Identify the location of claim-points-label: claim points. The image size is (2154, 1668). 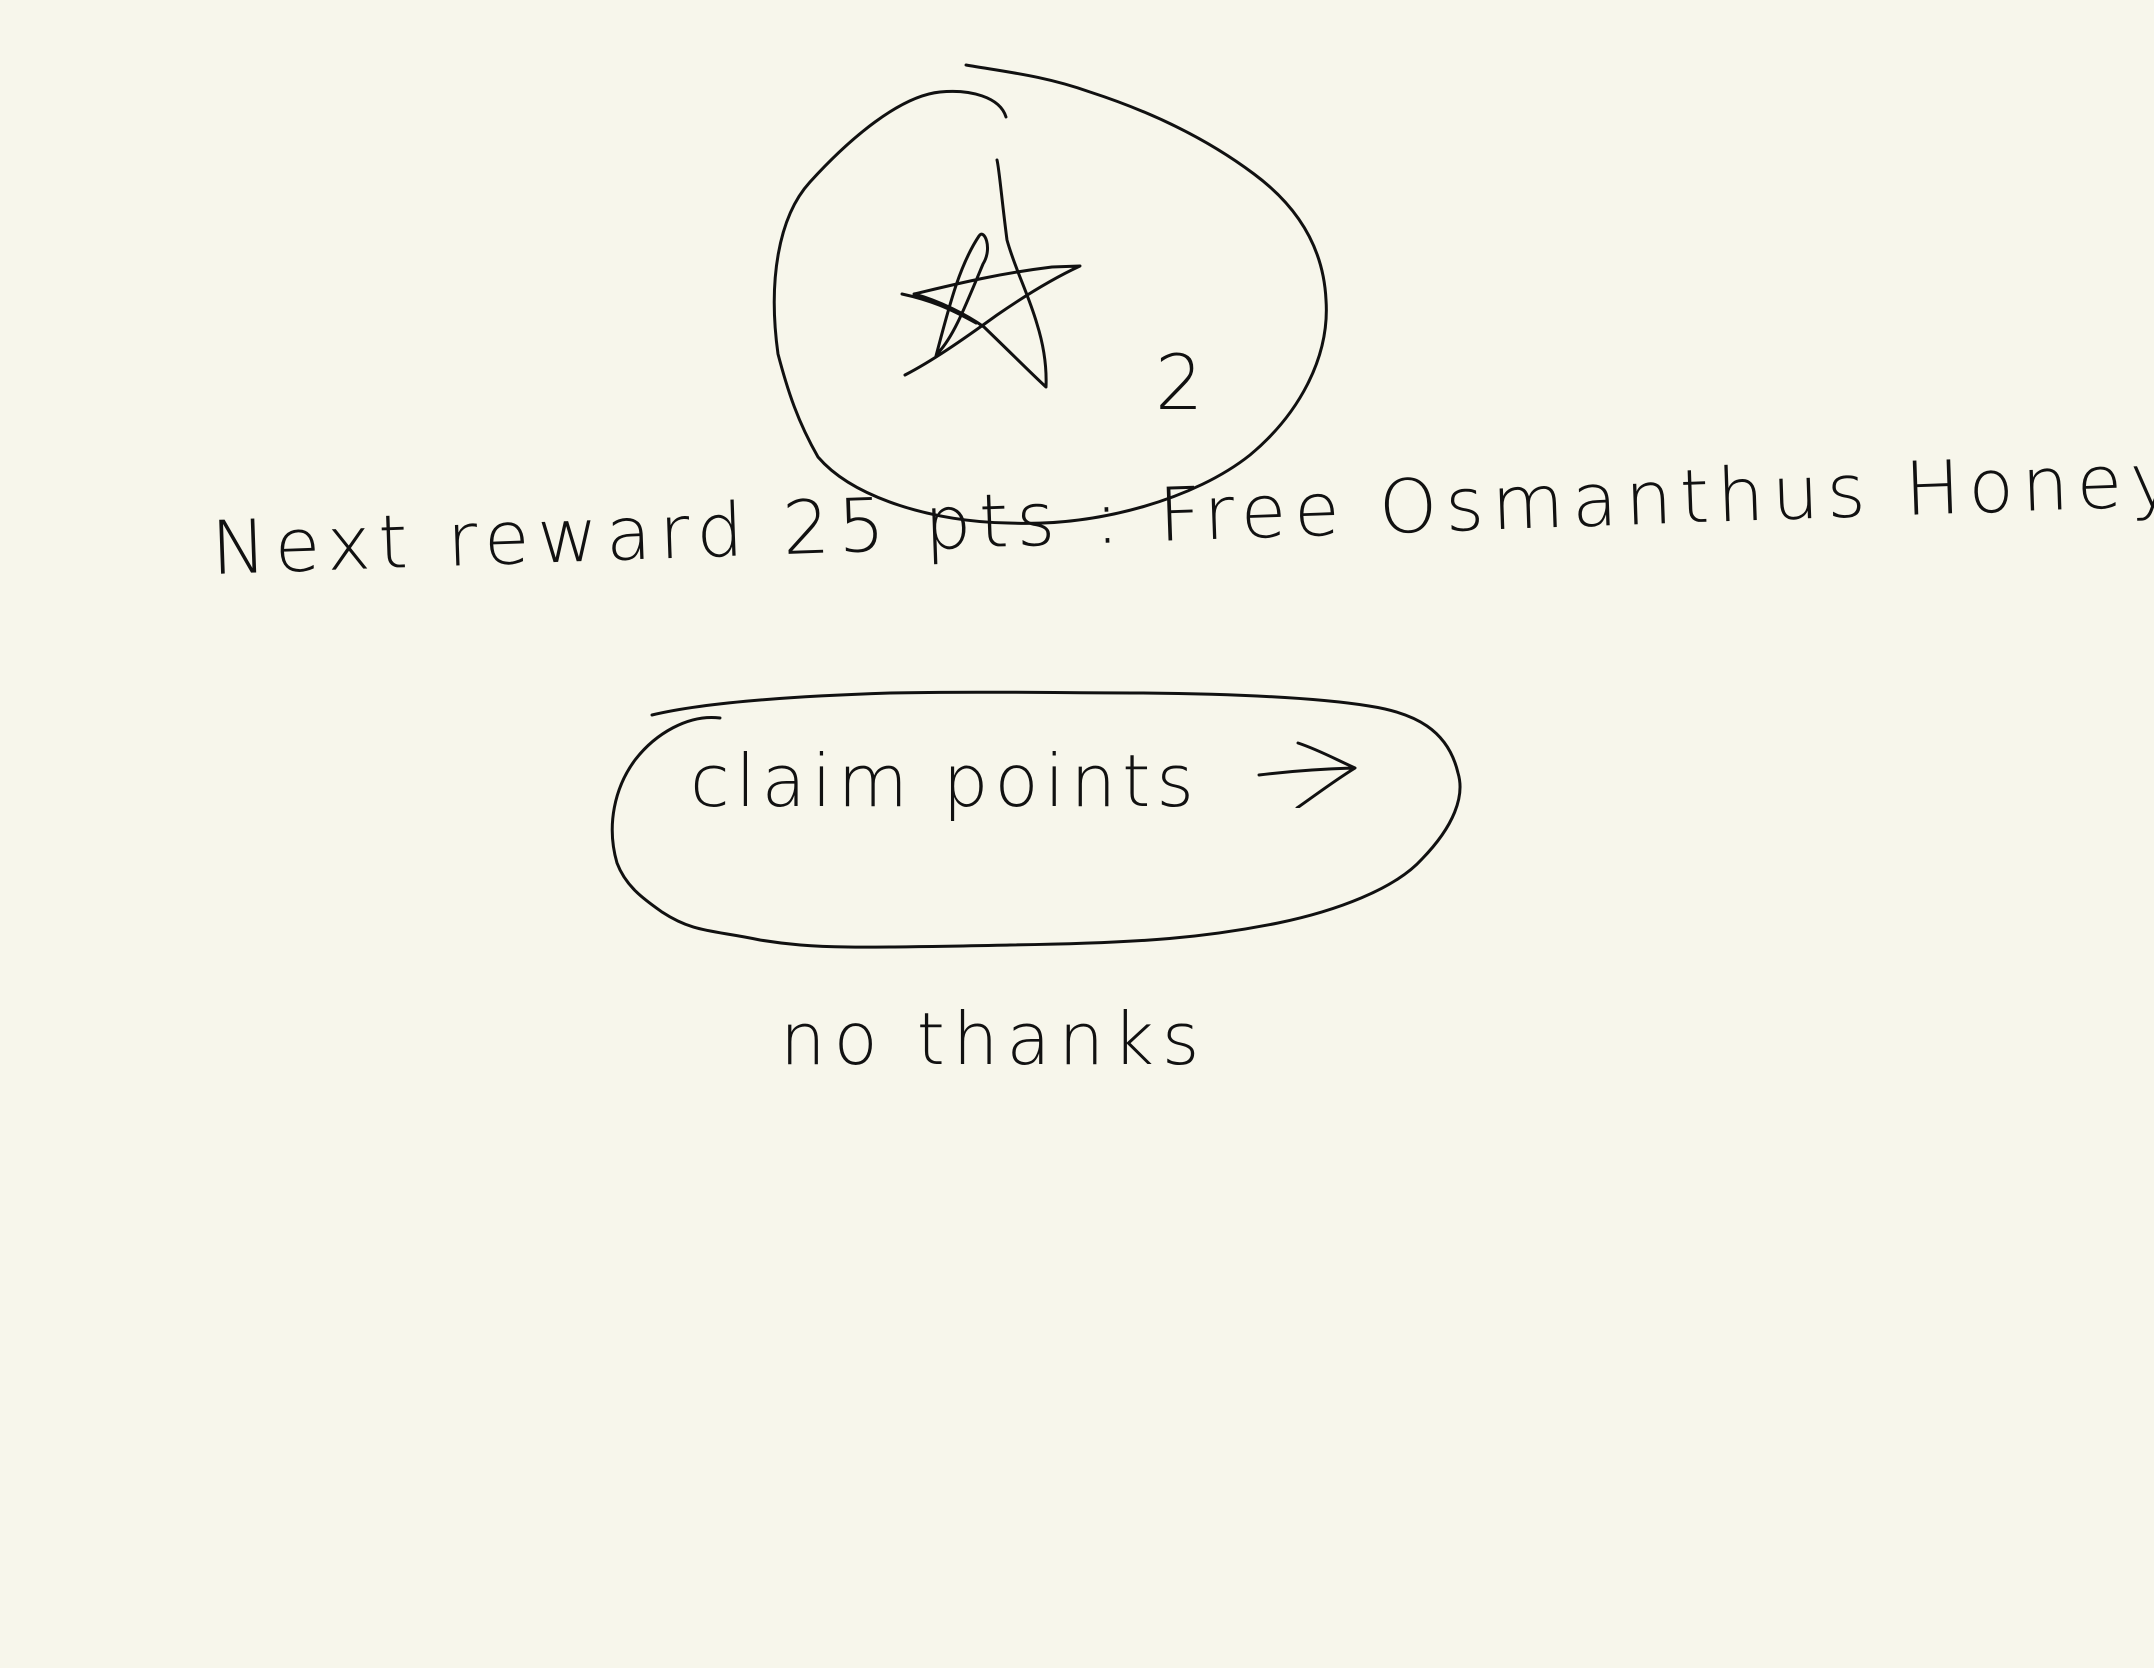
(945, 781).